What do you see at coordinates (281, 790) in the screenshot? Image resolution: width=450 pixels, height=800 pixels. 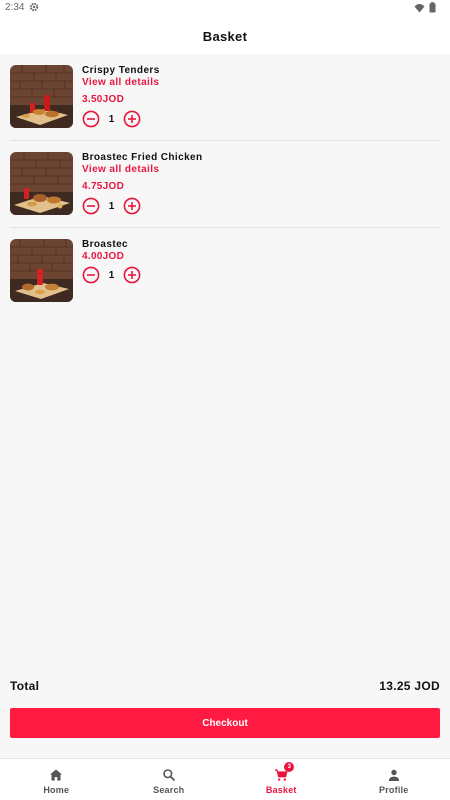 I see `nav-label-basket: Basket` at bounding box center [281, 790].